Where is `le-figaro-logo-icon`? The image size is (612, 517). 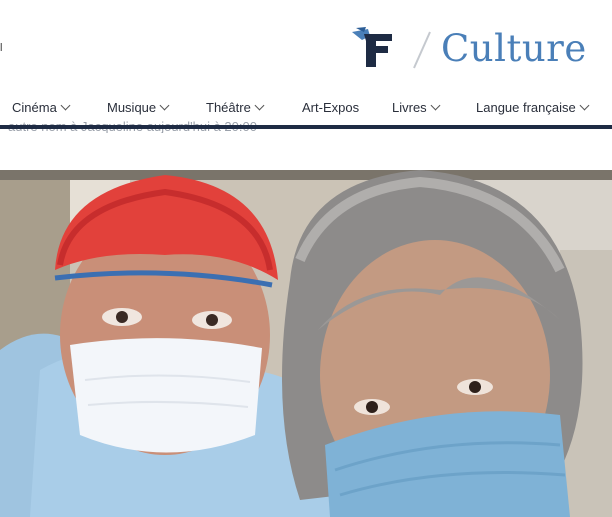 le-figaro-logo-icon is located at coordinates (375, 48).